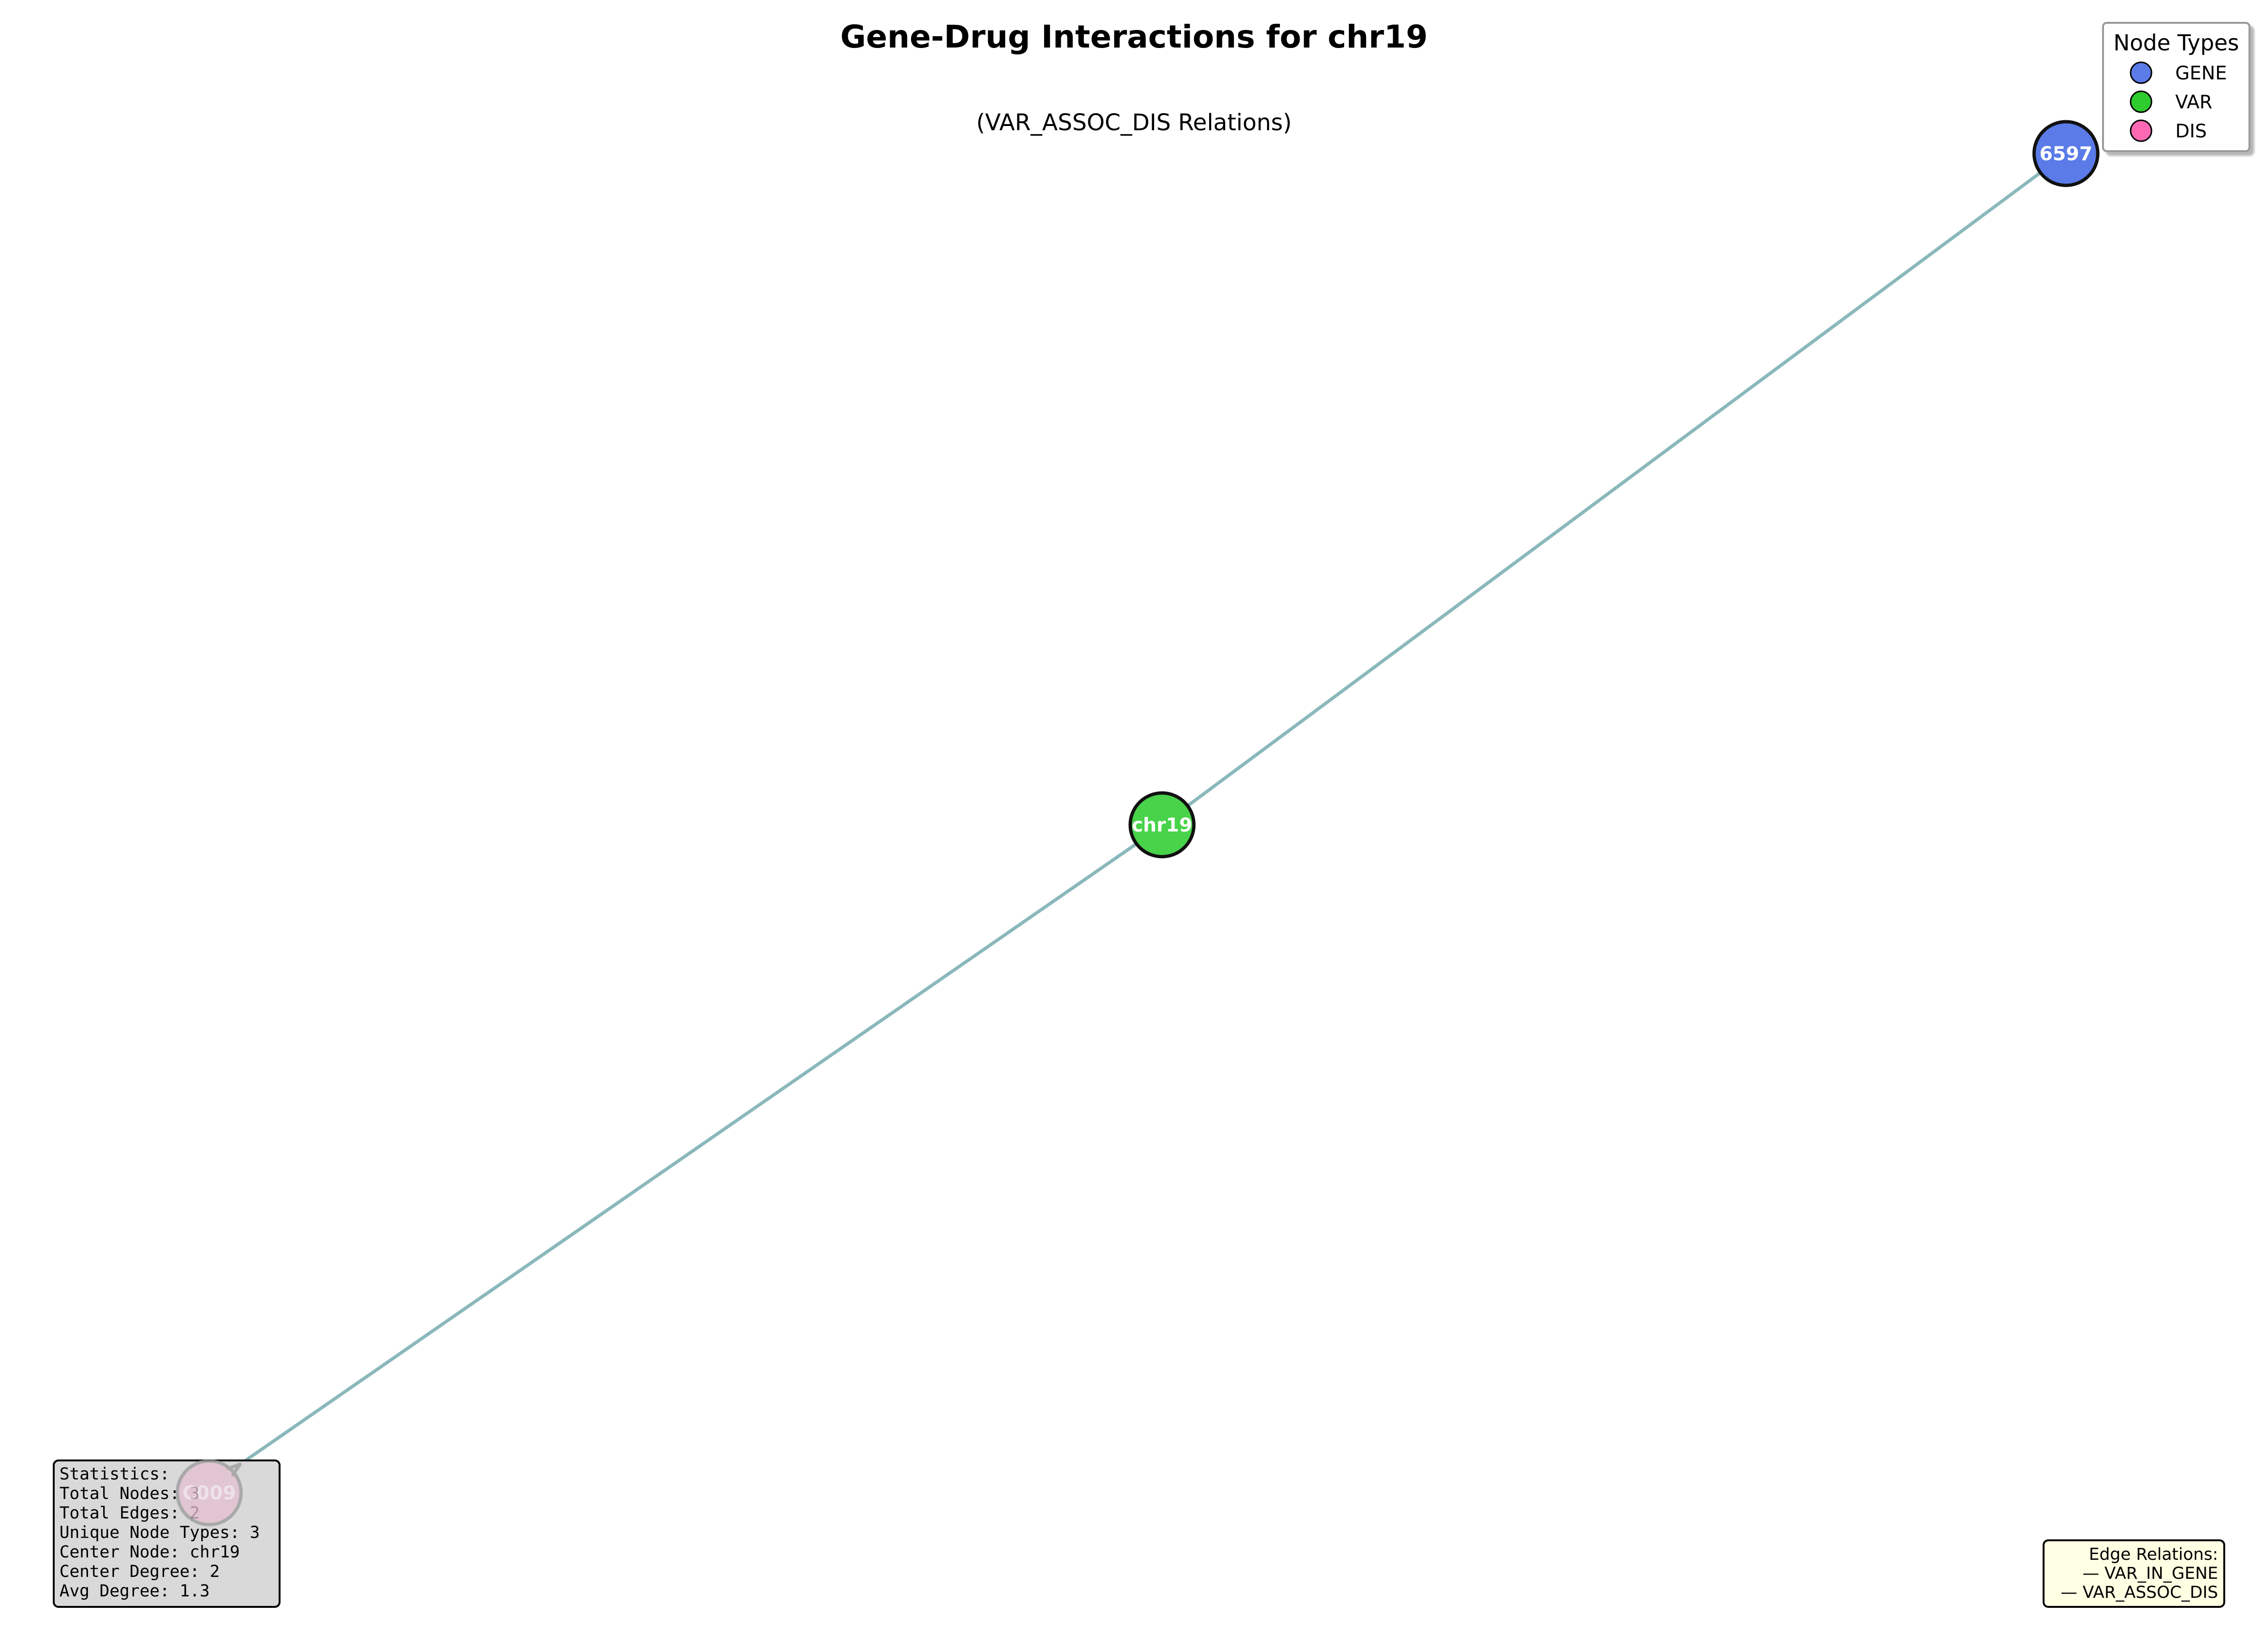 Image resolution: width=2268 pixels, height=1643 pixels. What do you see at coordinates (2139, 1592) in the screenshot?
I see `edge-relation-item: — VAR_ASSOC_DIS` at bounding box center [2139, 1592].